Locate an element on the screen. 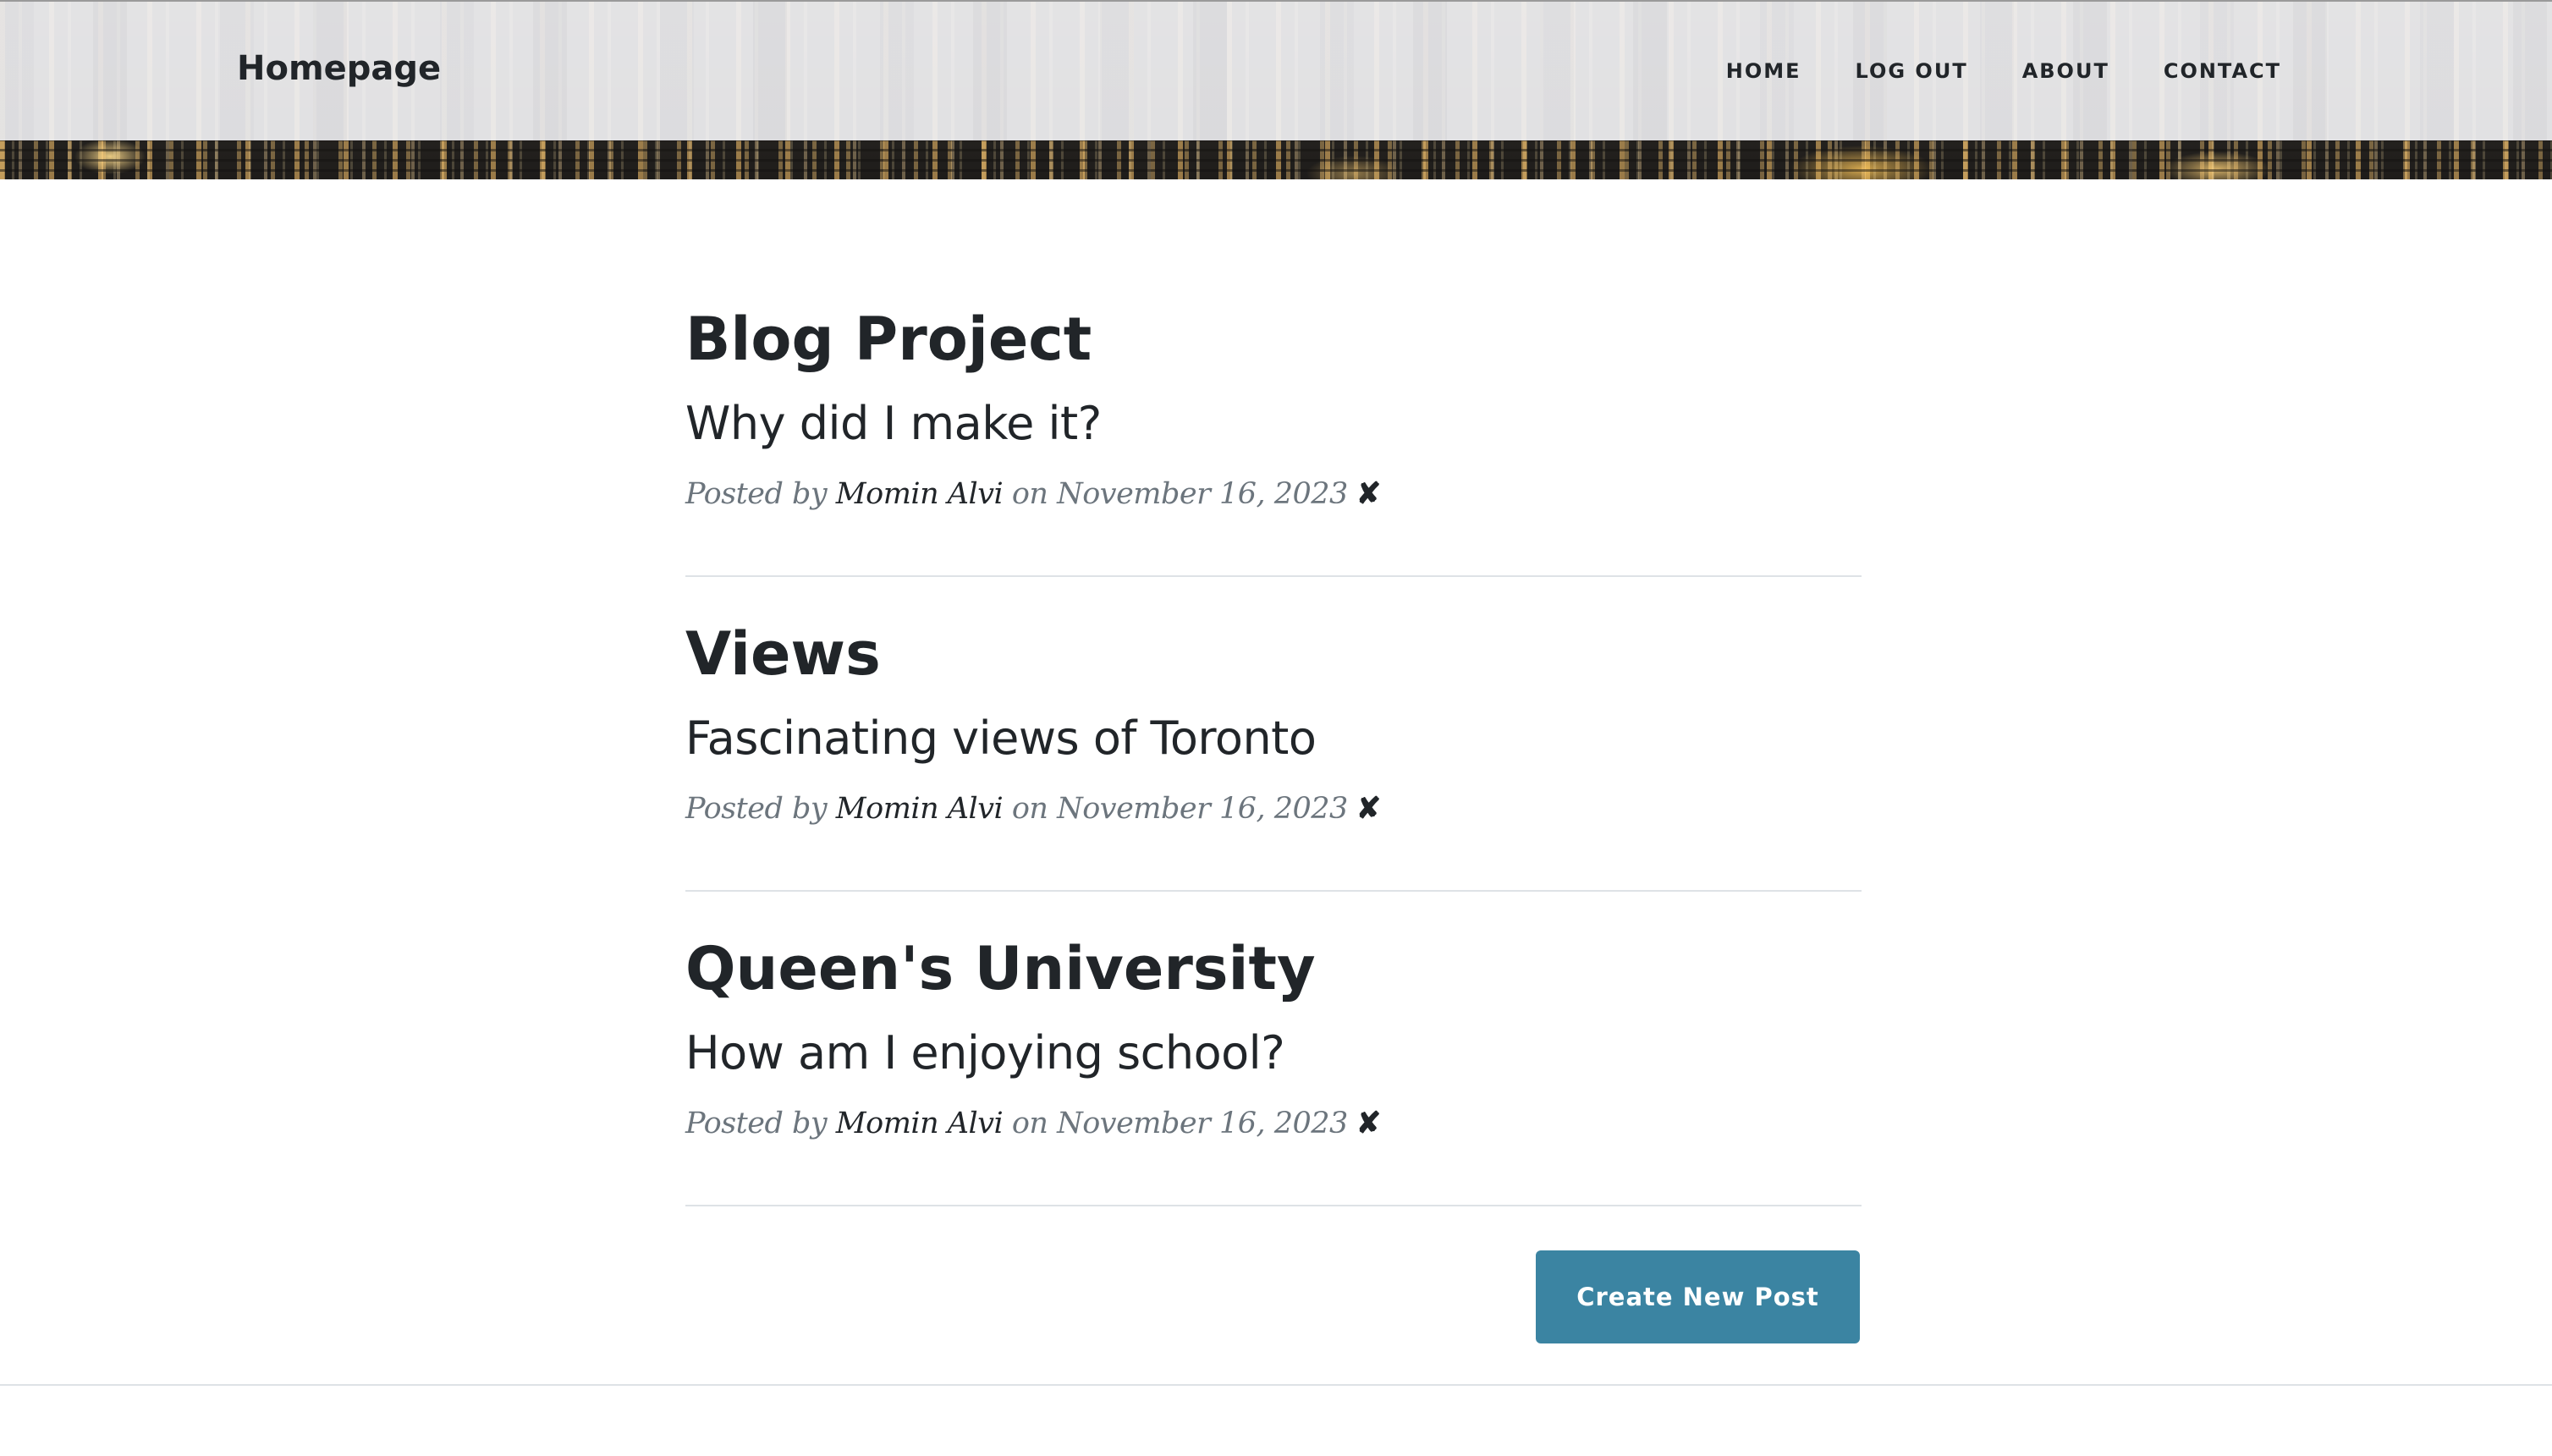  nav-logout-link: LOG OUT is located at coordinates (1912, 71).